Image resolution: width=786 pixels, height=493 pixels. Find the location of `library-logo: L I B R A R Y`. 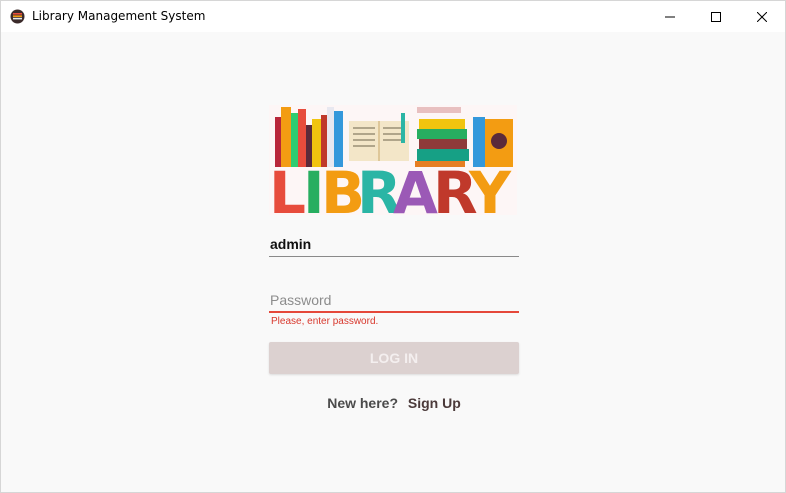

library-logo: L I B R A R Y is located at coordinates (393, 160).